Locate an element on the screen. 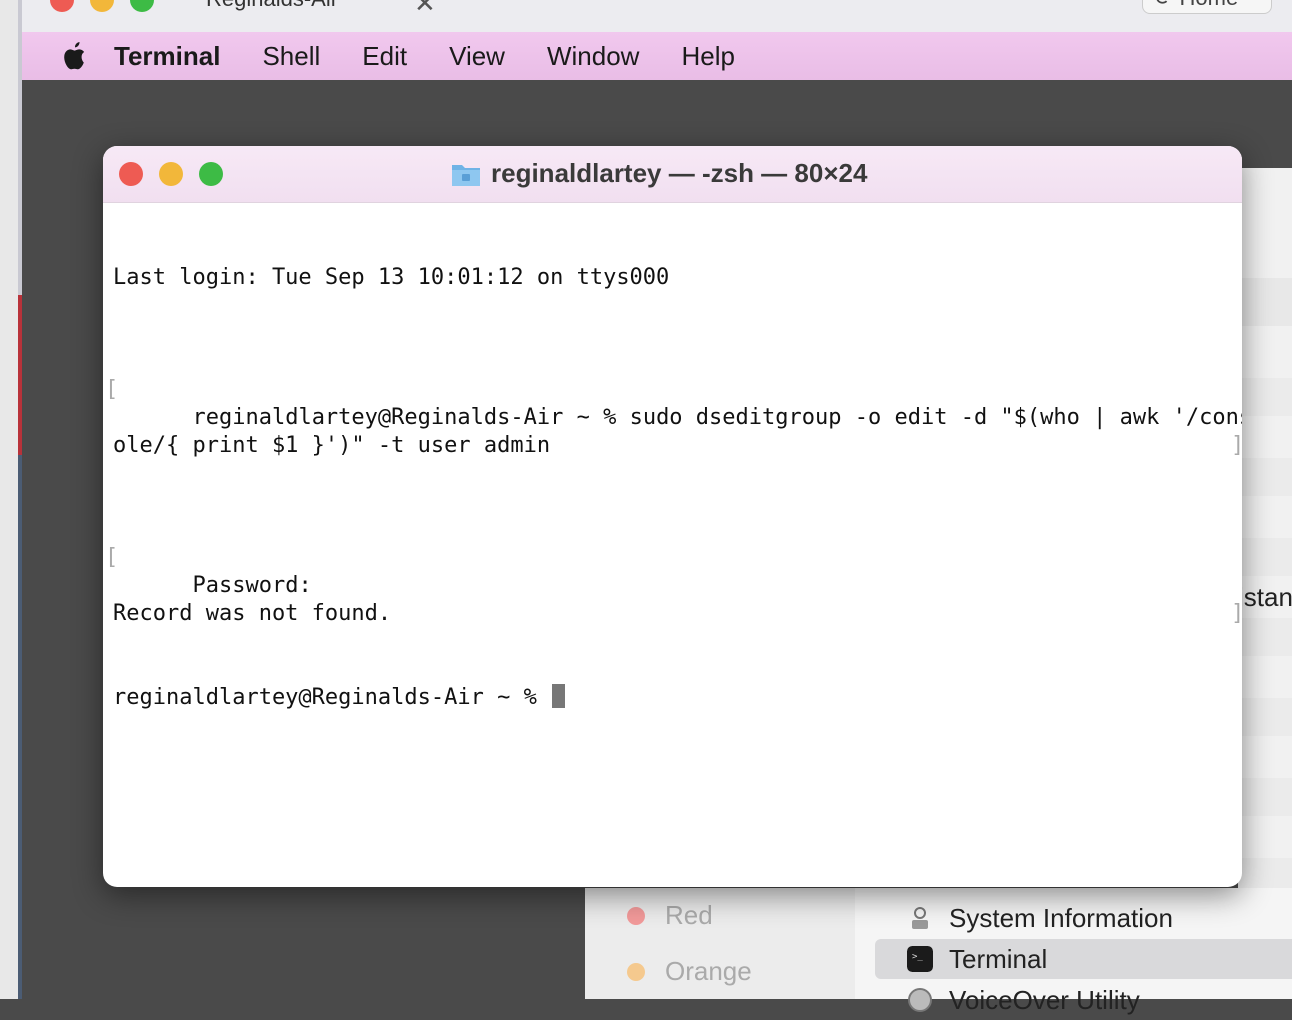 The height and width of the screenshot is (1020, 1292). list-item-voiceover-utility: VoiceOver Utility is located at coordinates (1083, 1000).